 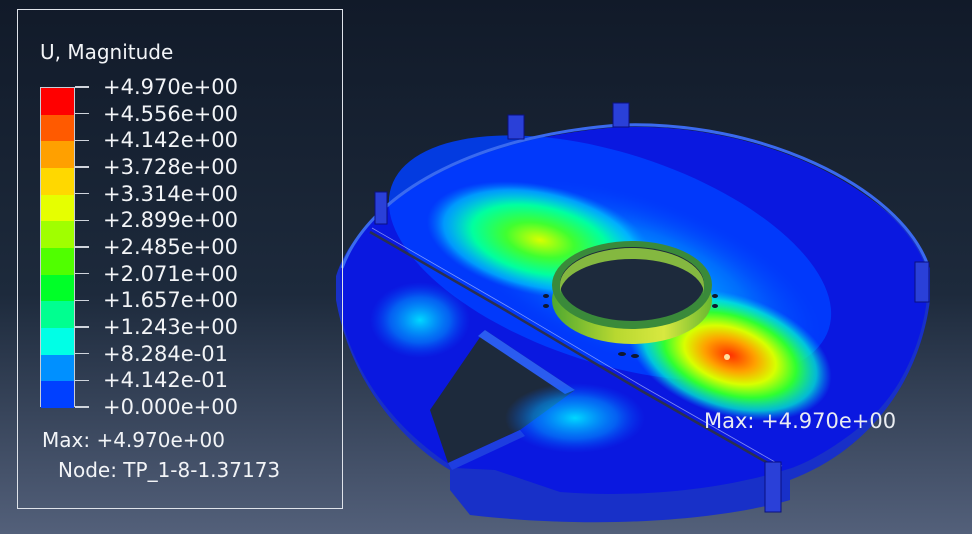 What do you see at coordinates (170, 407) in the screenshot?
I see `legend-label: +0.000e+00` at bounding box center [170, 407].